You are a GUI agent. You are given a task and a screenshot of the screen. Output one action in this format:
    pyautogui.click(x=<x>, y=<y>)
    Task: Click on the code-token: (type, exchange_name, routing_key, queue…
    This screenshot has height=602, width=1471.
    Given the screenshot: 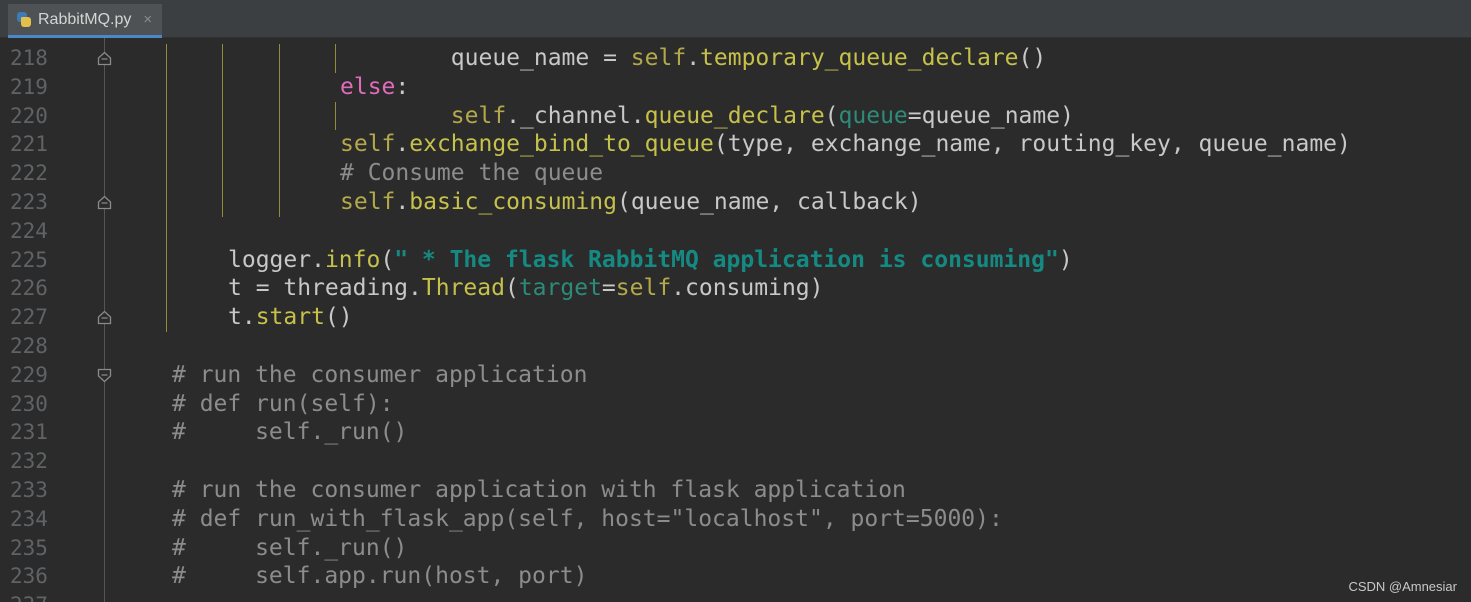 What is the action you would take?
    pyautogui.click(x=1032, y=144)
    